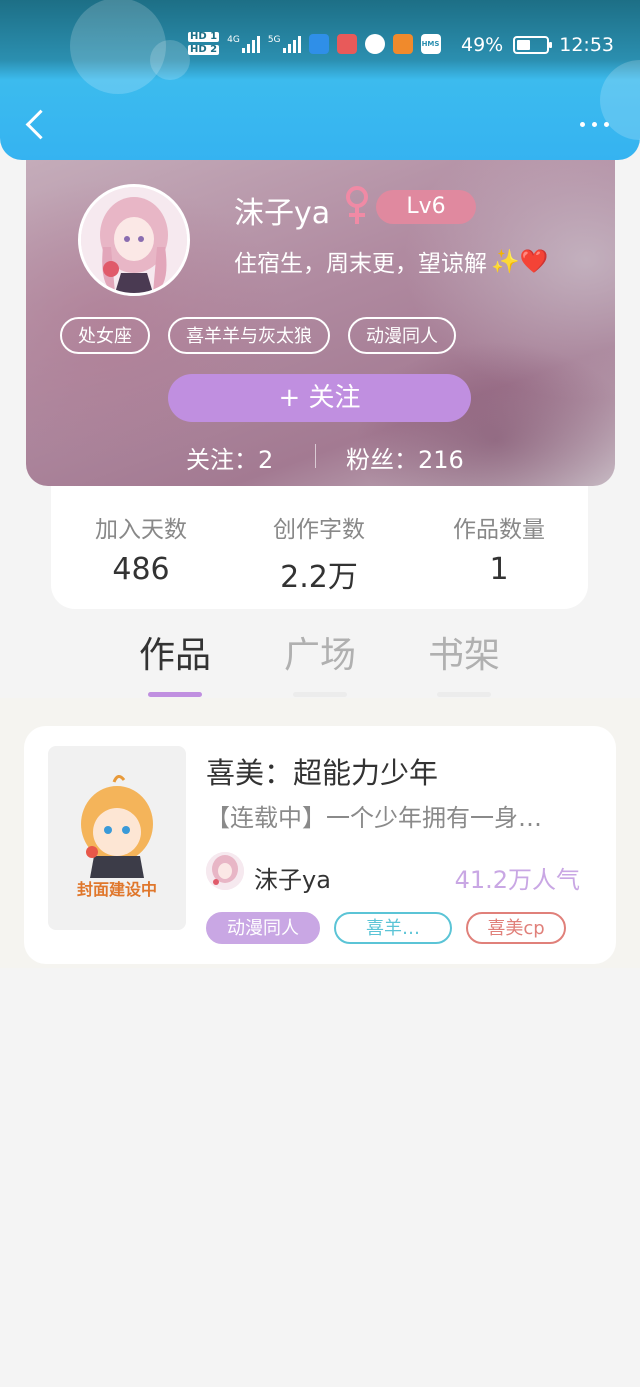 The height and width of the screenshot is (1387, 640). I want to click on tab-works: 作品, so click(175, 661).